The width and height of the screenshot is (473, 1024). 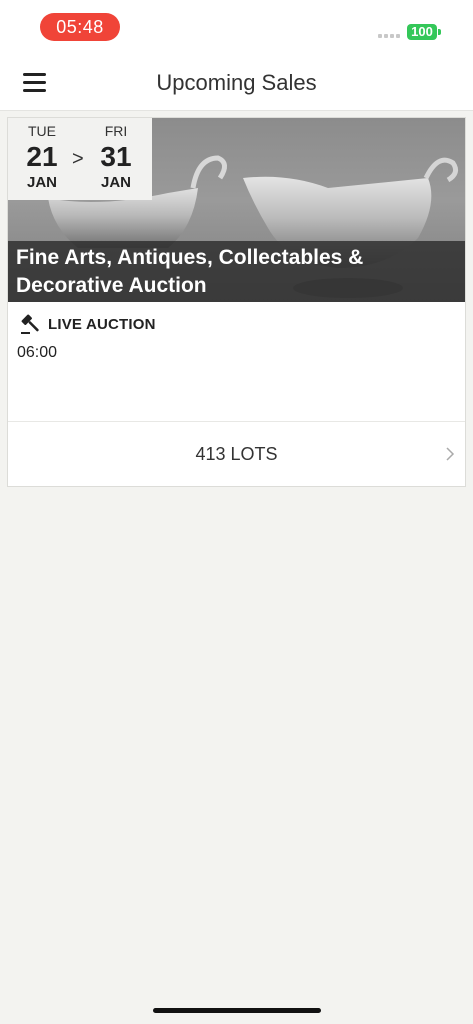 What do you see at coordinates (116, 131) in the screenshot?
I see `end-weekday: FRI` at bounding box center [116, 131].